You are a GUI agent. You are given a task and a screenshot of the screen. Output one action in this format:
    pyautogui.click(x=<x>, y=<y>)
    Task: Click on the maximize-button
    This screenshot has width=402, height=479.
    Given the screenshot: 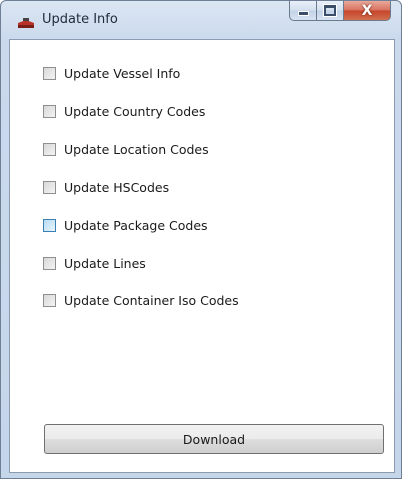 What is the action you would take?
    pyautogui.click(x=330, y=11)
    